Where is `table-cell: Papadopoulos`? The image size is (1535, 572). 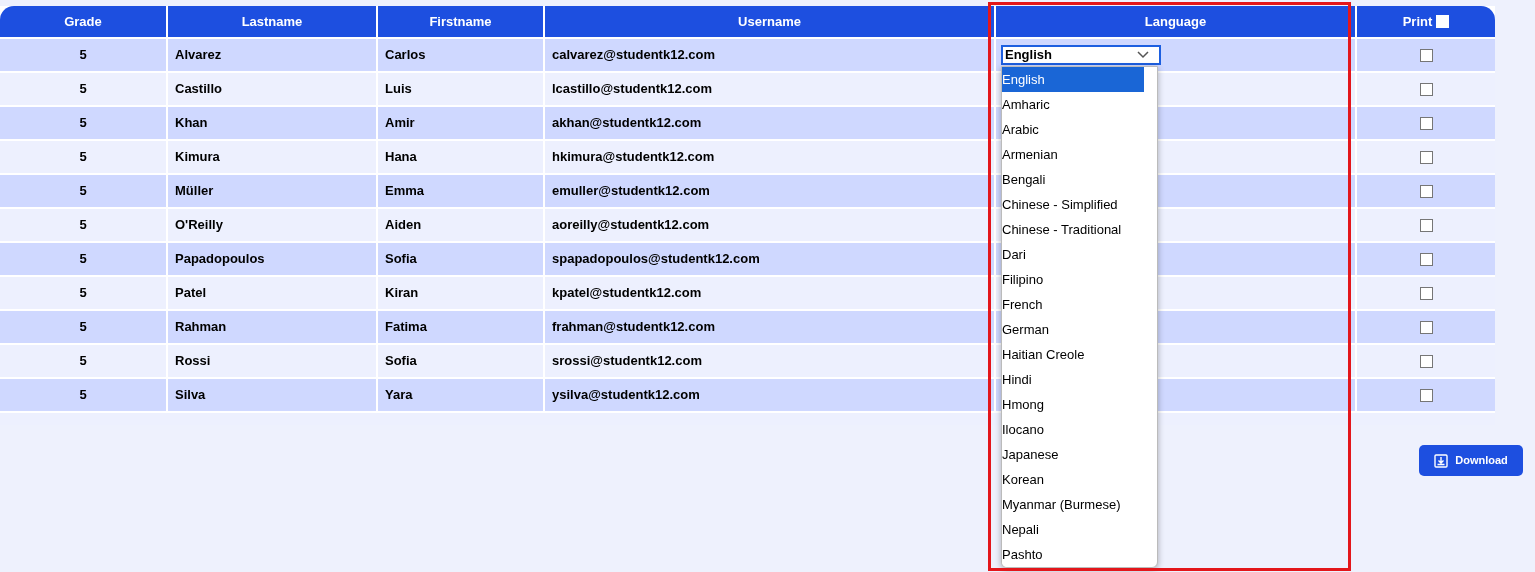 table-cell: Papadopoulos is located at coordinates (272, 259).